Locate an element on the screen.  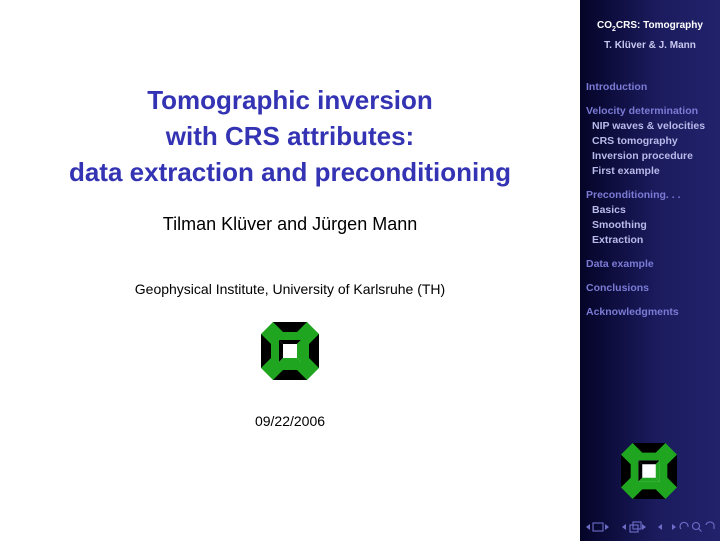
sidebar-item: Preconditioning. . . is located at coordinates (645, 195).